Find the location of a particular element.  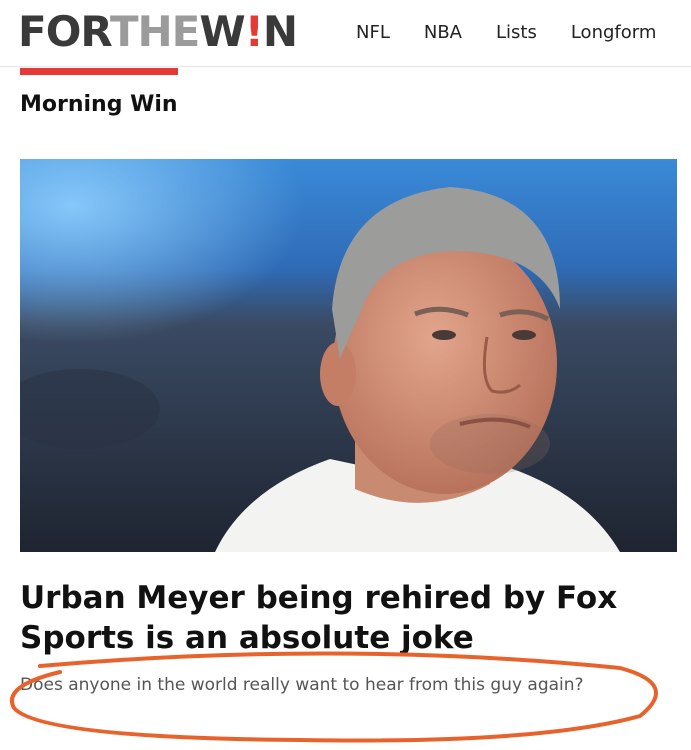

logo-part-w: W is located at coordinates (222, 31).